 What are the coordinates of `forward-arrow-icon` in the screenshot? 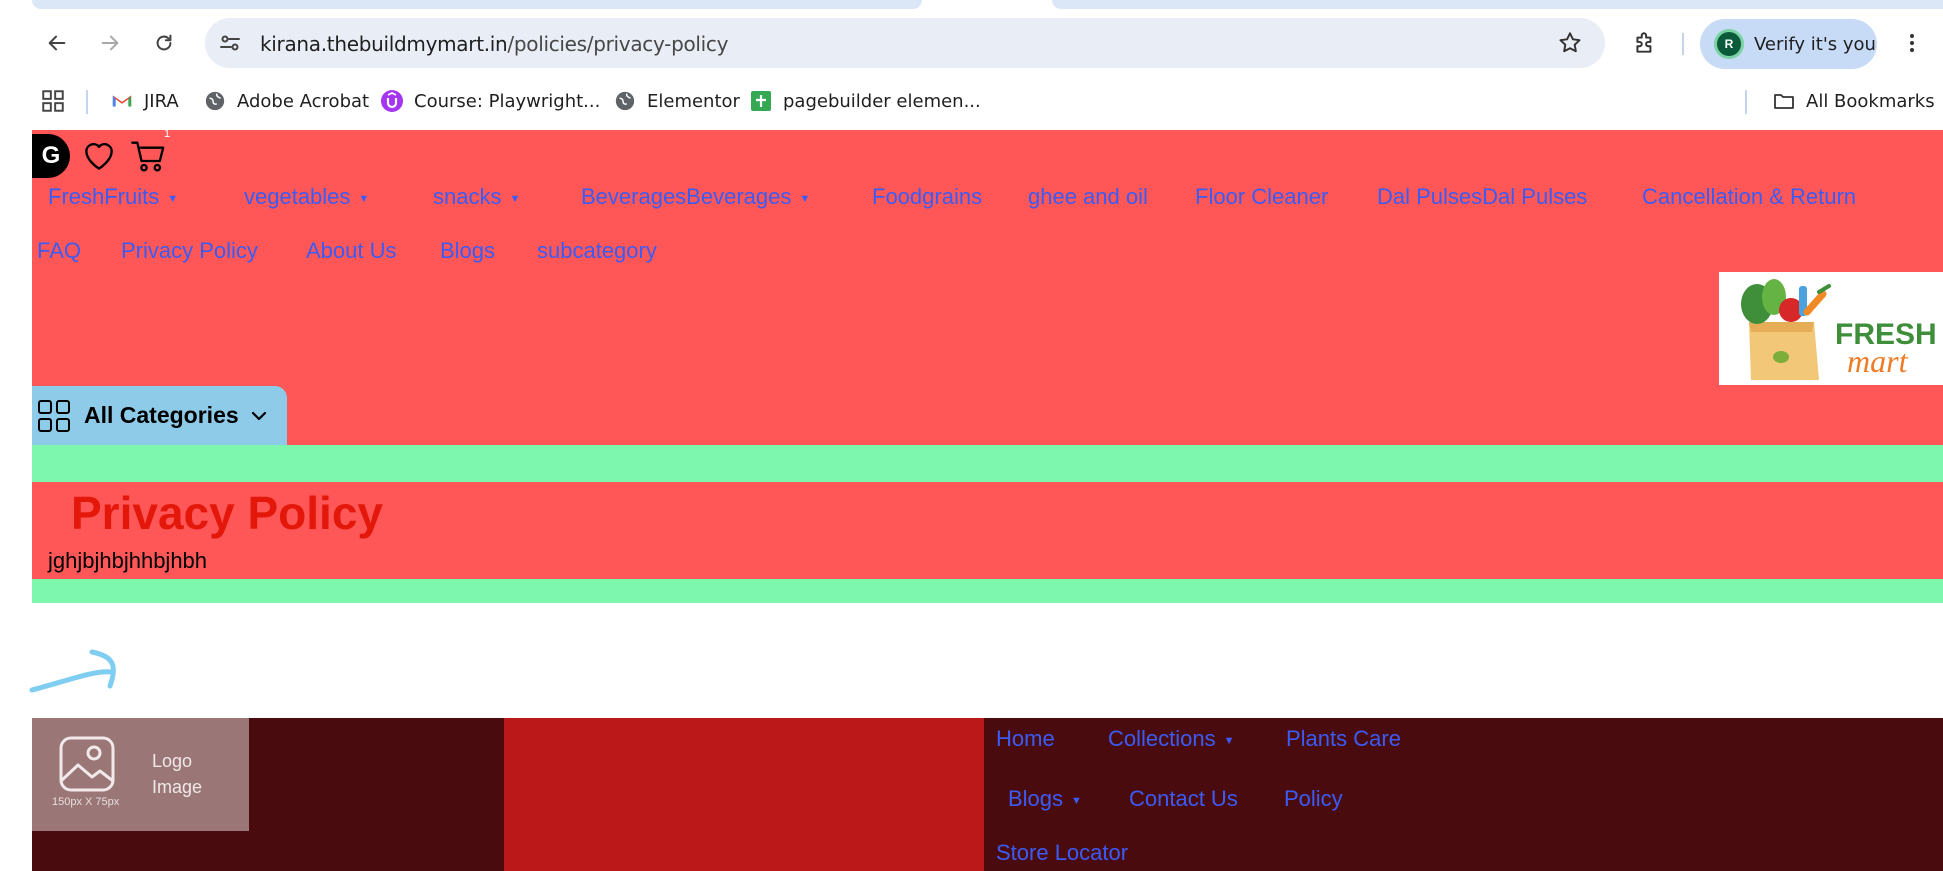 It's located at (110, 43).